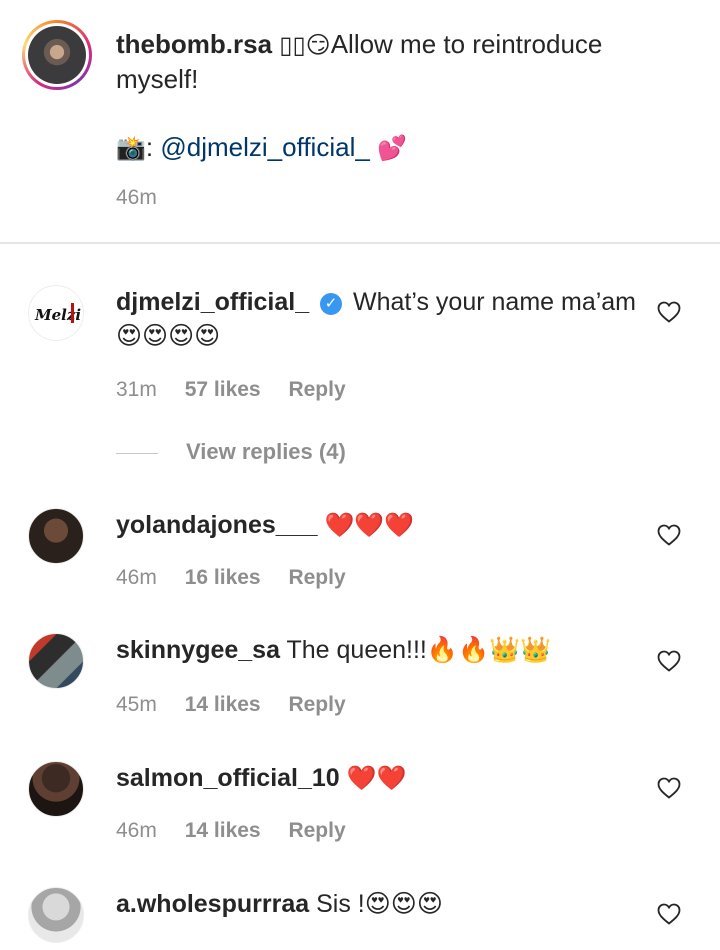 This screenshot has width=720, height=950. I want to click on comment-username: a.wholespurrraa, so click(212, 904).